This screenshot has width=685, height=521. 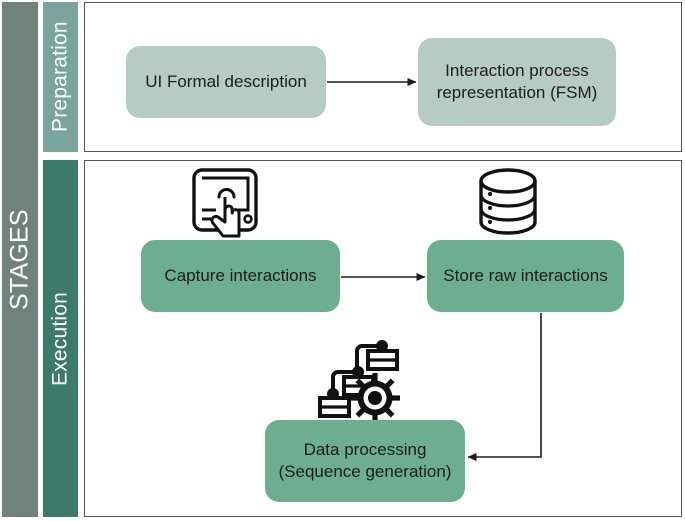 I want to click on stage-label-execution: Execution, so click(x=60, y=338).